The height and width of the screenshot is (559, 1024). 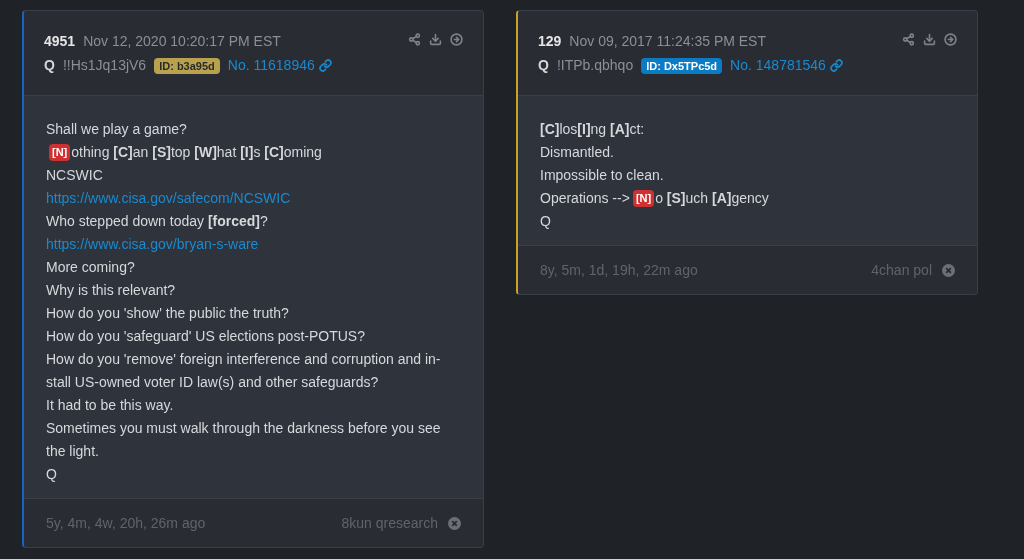 What do you see at coordinates (182, 41) in the screenshot?
I see `post-date: Nov 12, 2020 10:20:17 PM EST` at bounding box center [182, 41].